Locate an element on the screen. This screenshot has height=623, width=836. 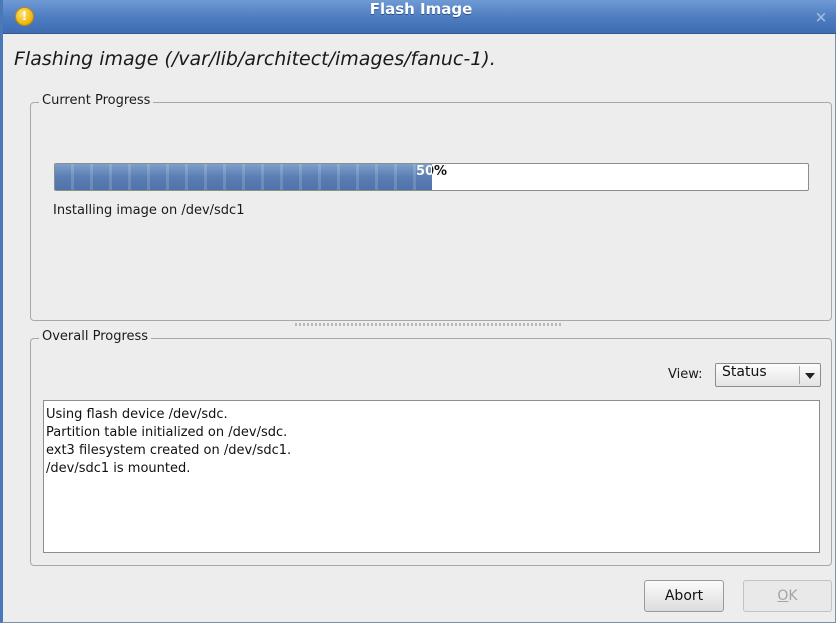
abort-button: Abort is located at coordinates (684, 596).